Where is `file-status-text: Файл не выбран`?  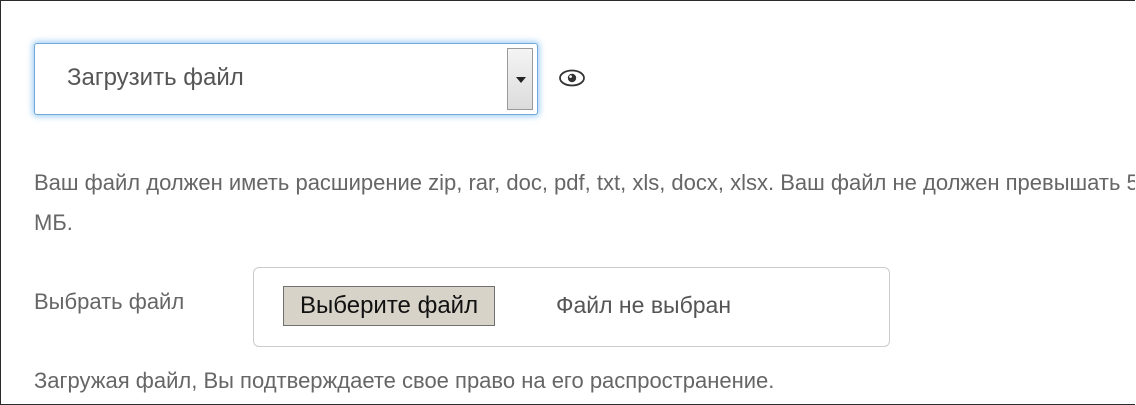
file-status-text: Файл не выбран is located at coordinates (644, 305).